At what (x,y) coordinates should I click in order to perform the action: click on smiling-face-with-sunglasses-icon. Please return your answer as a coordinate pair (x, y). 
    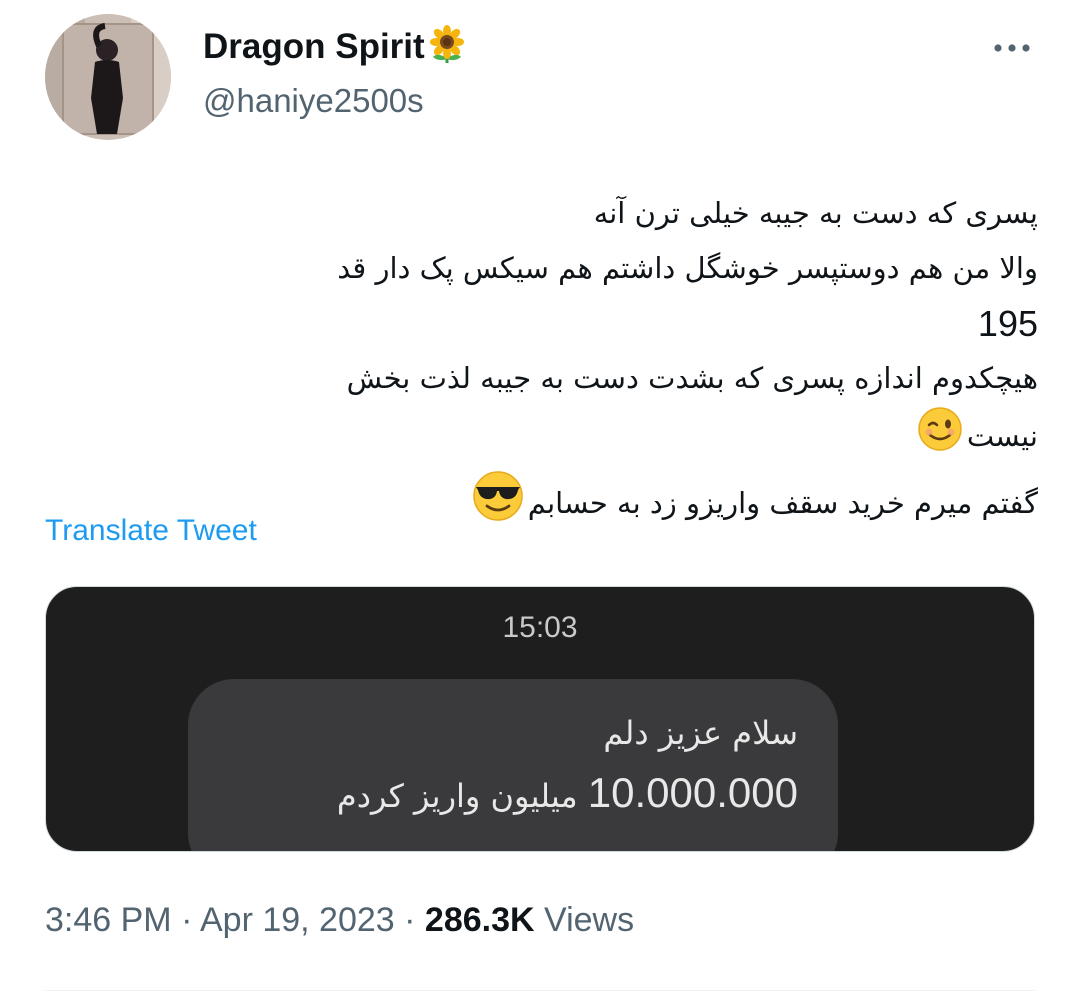
    Looking at the image, I should click on (498, 505).